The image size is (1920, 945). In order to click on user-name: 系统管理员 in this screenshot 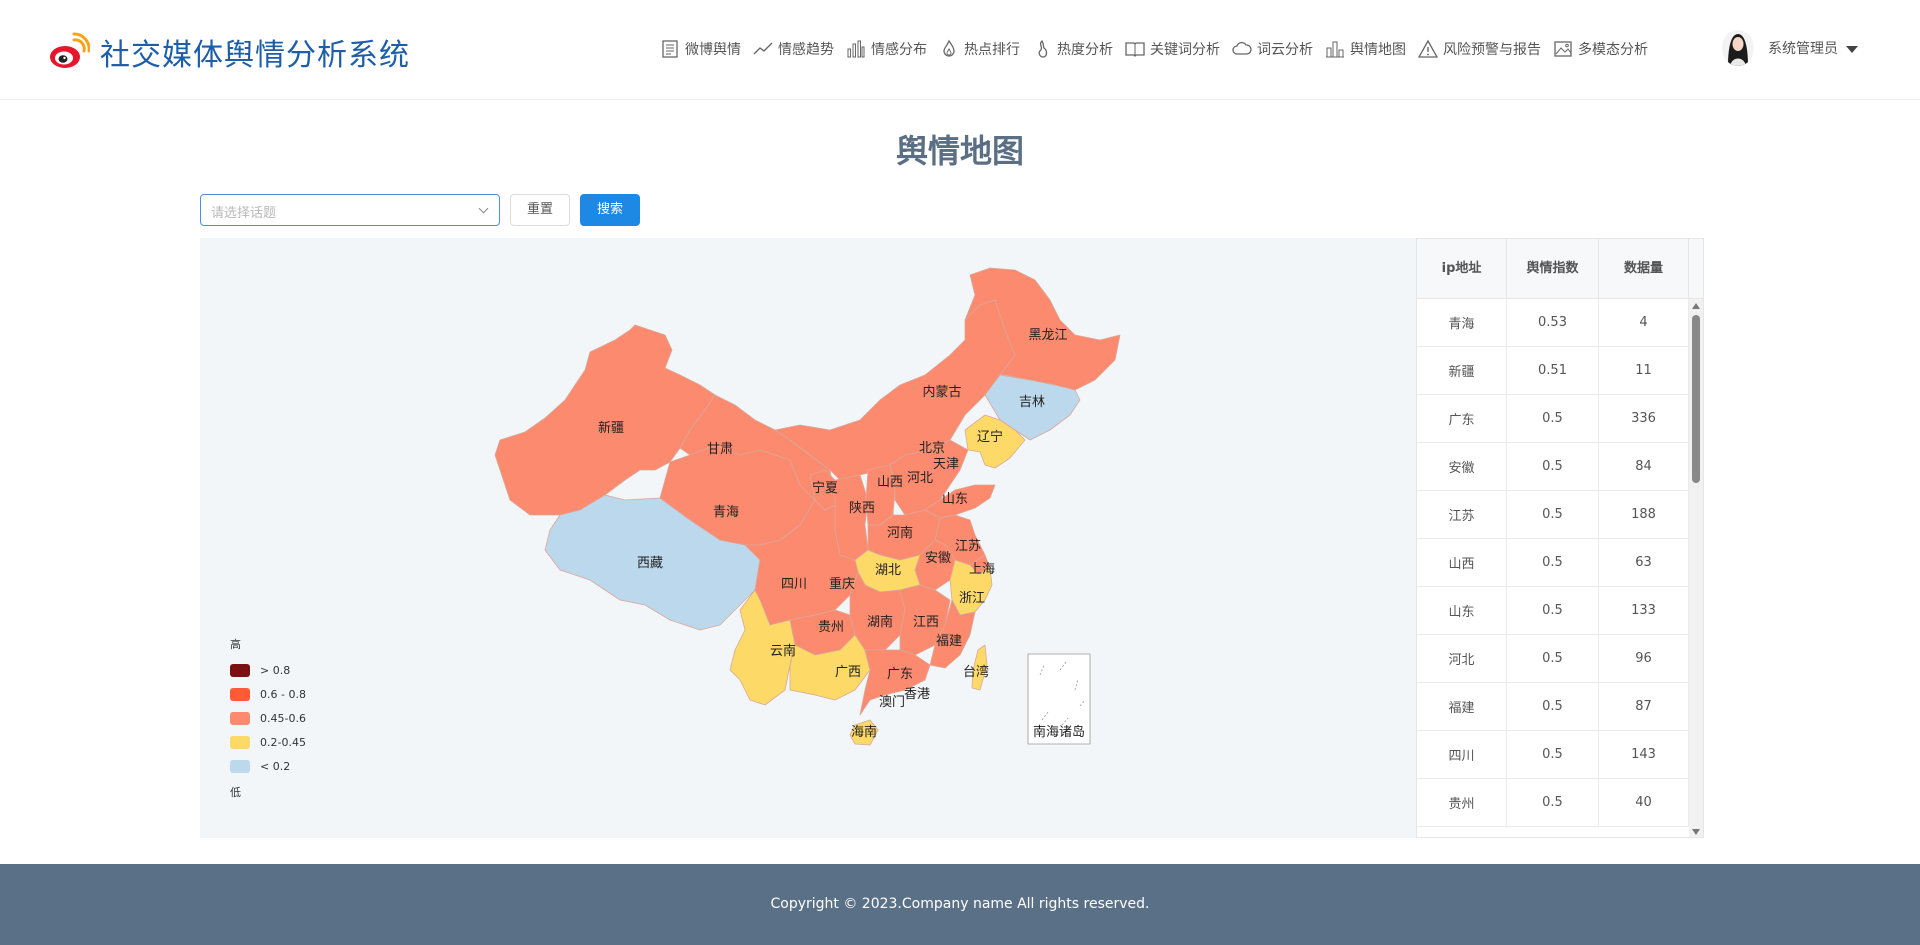, I will do `click(1803, 49)`.